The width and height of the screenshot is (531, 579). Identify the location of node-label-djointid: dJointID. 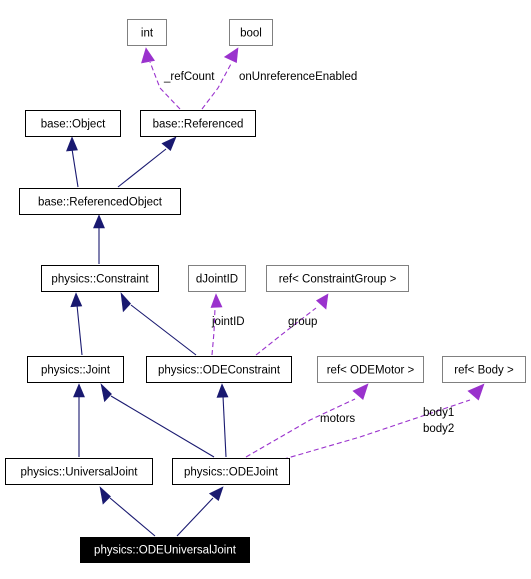
(217, 280).